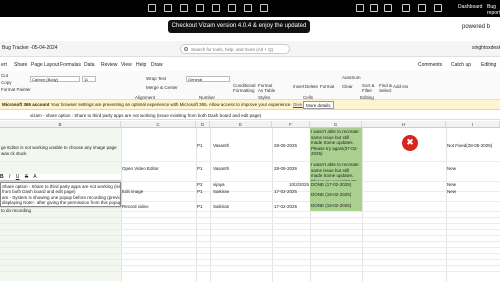  What do you see at coordinates (109, 65) in the screenshot?
I see `tab-review: Review` at bounding box center [109, 65].